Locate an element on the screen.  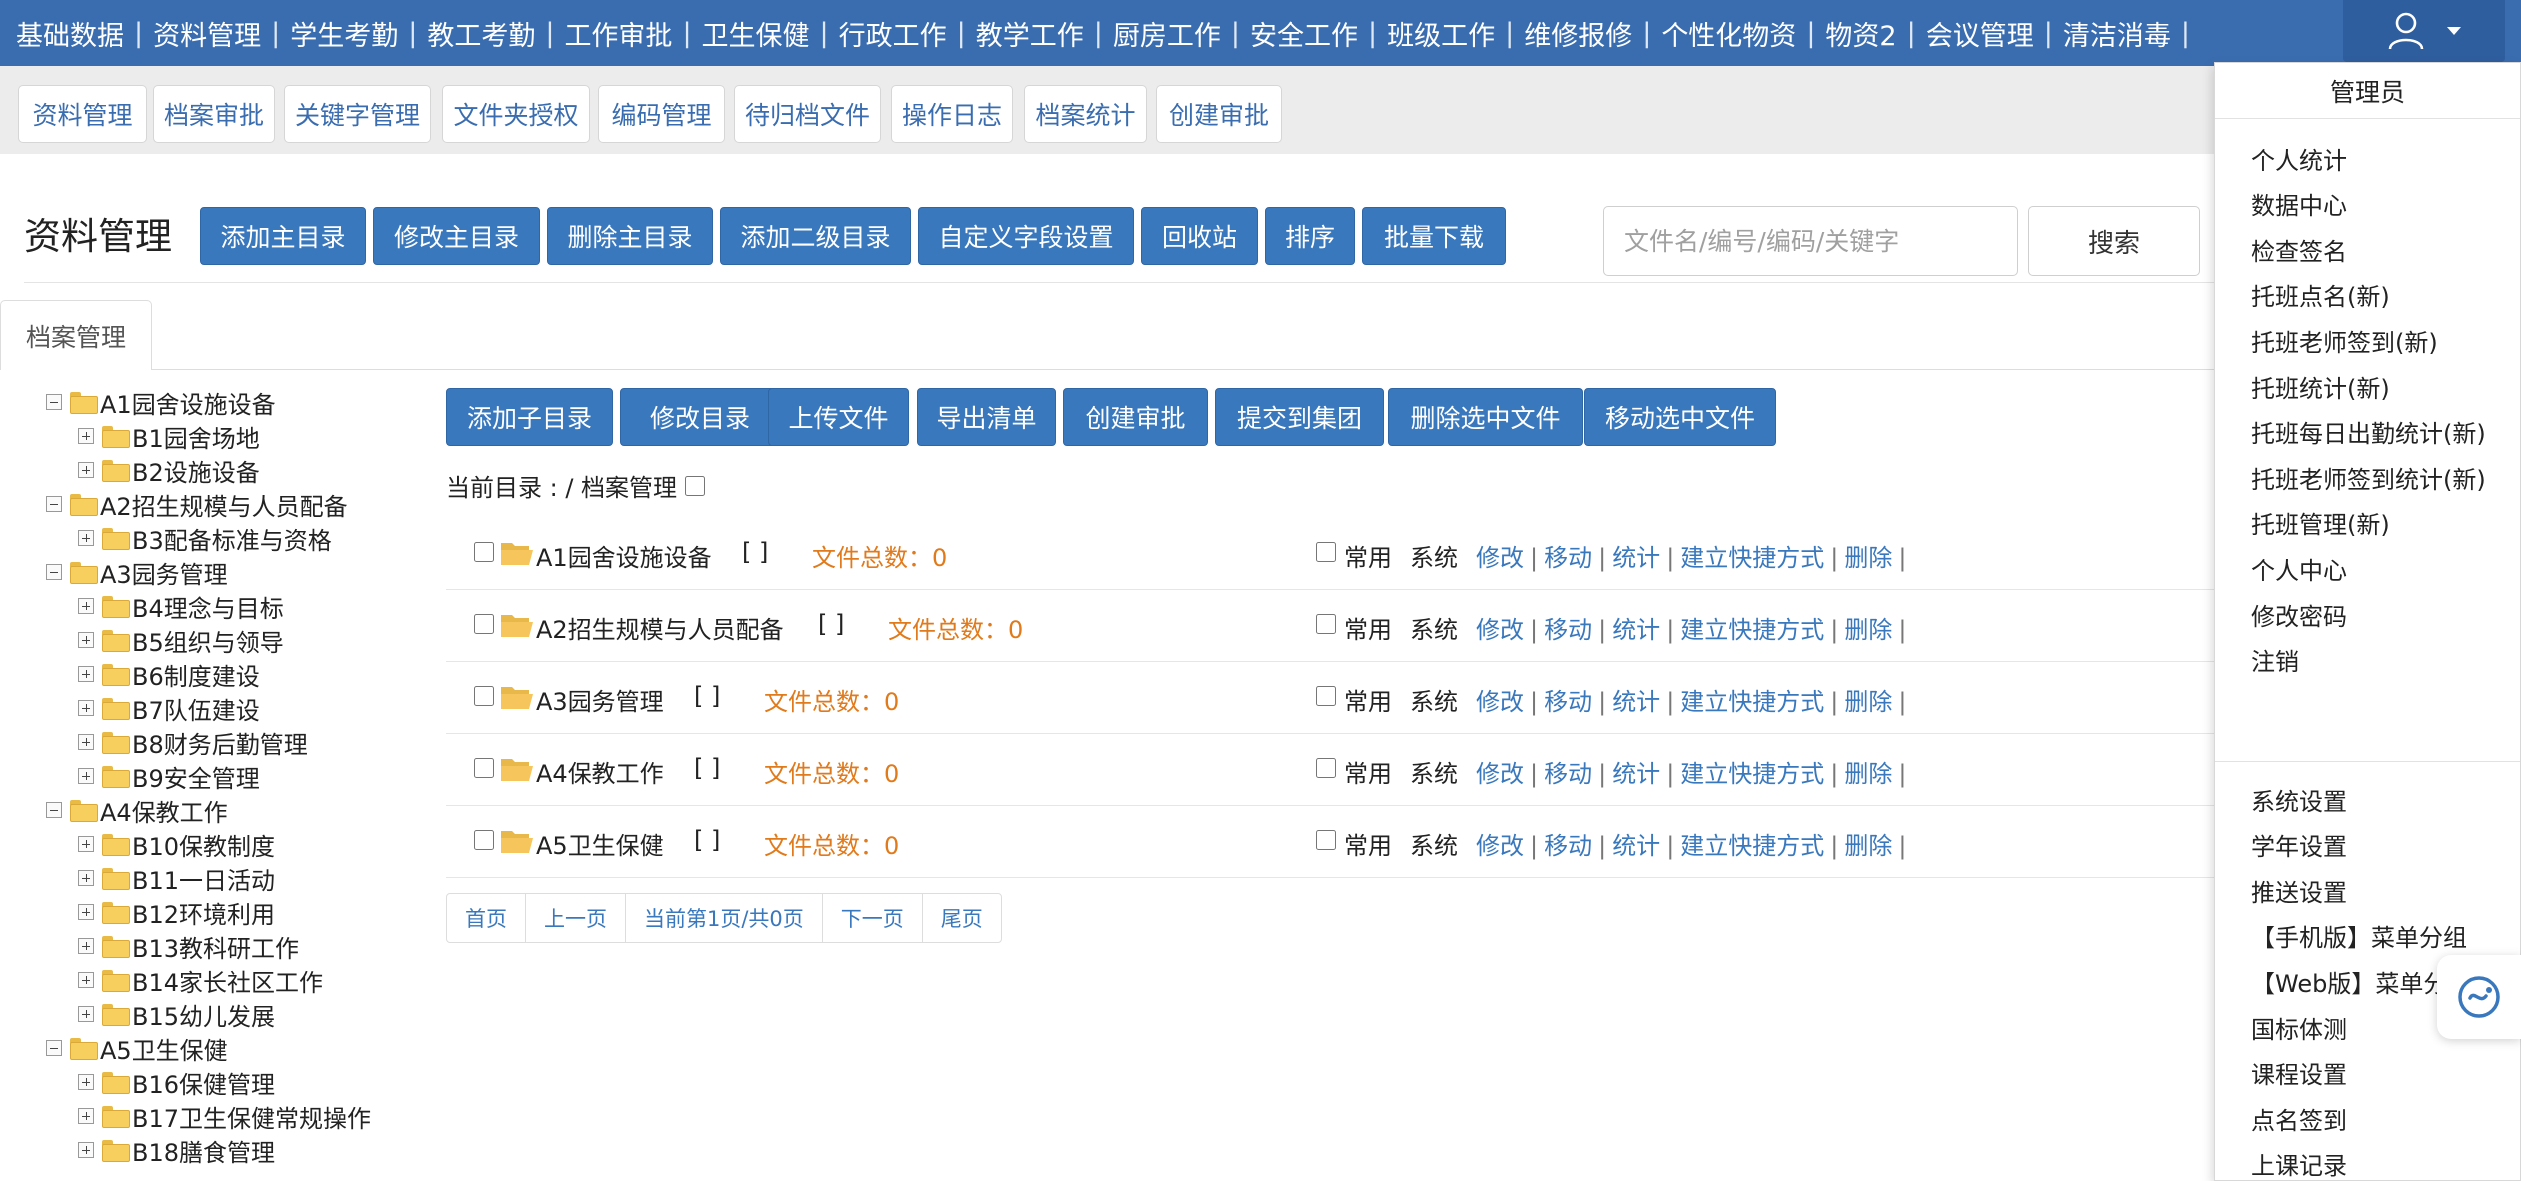
nav-item-13: 物资2 is located at coordinates (1860, 33).